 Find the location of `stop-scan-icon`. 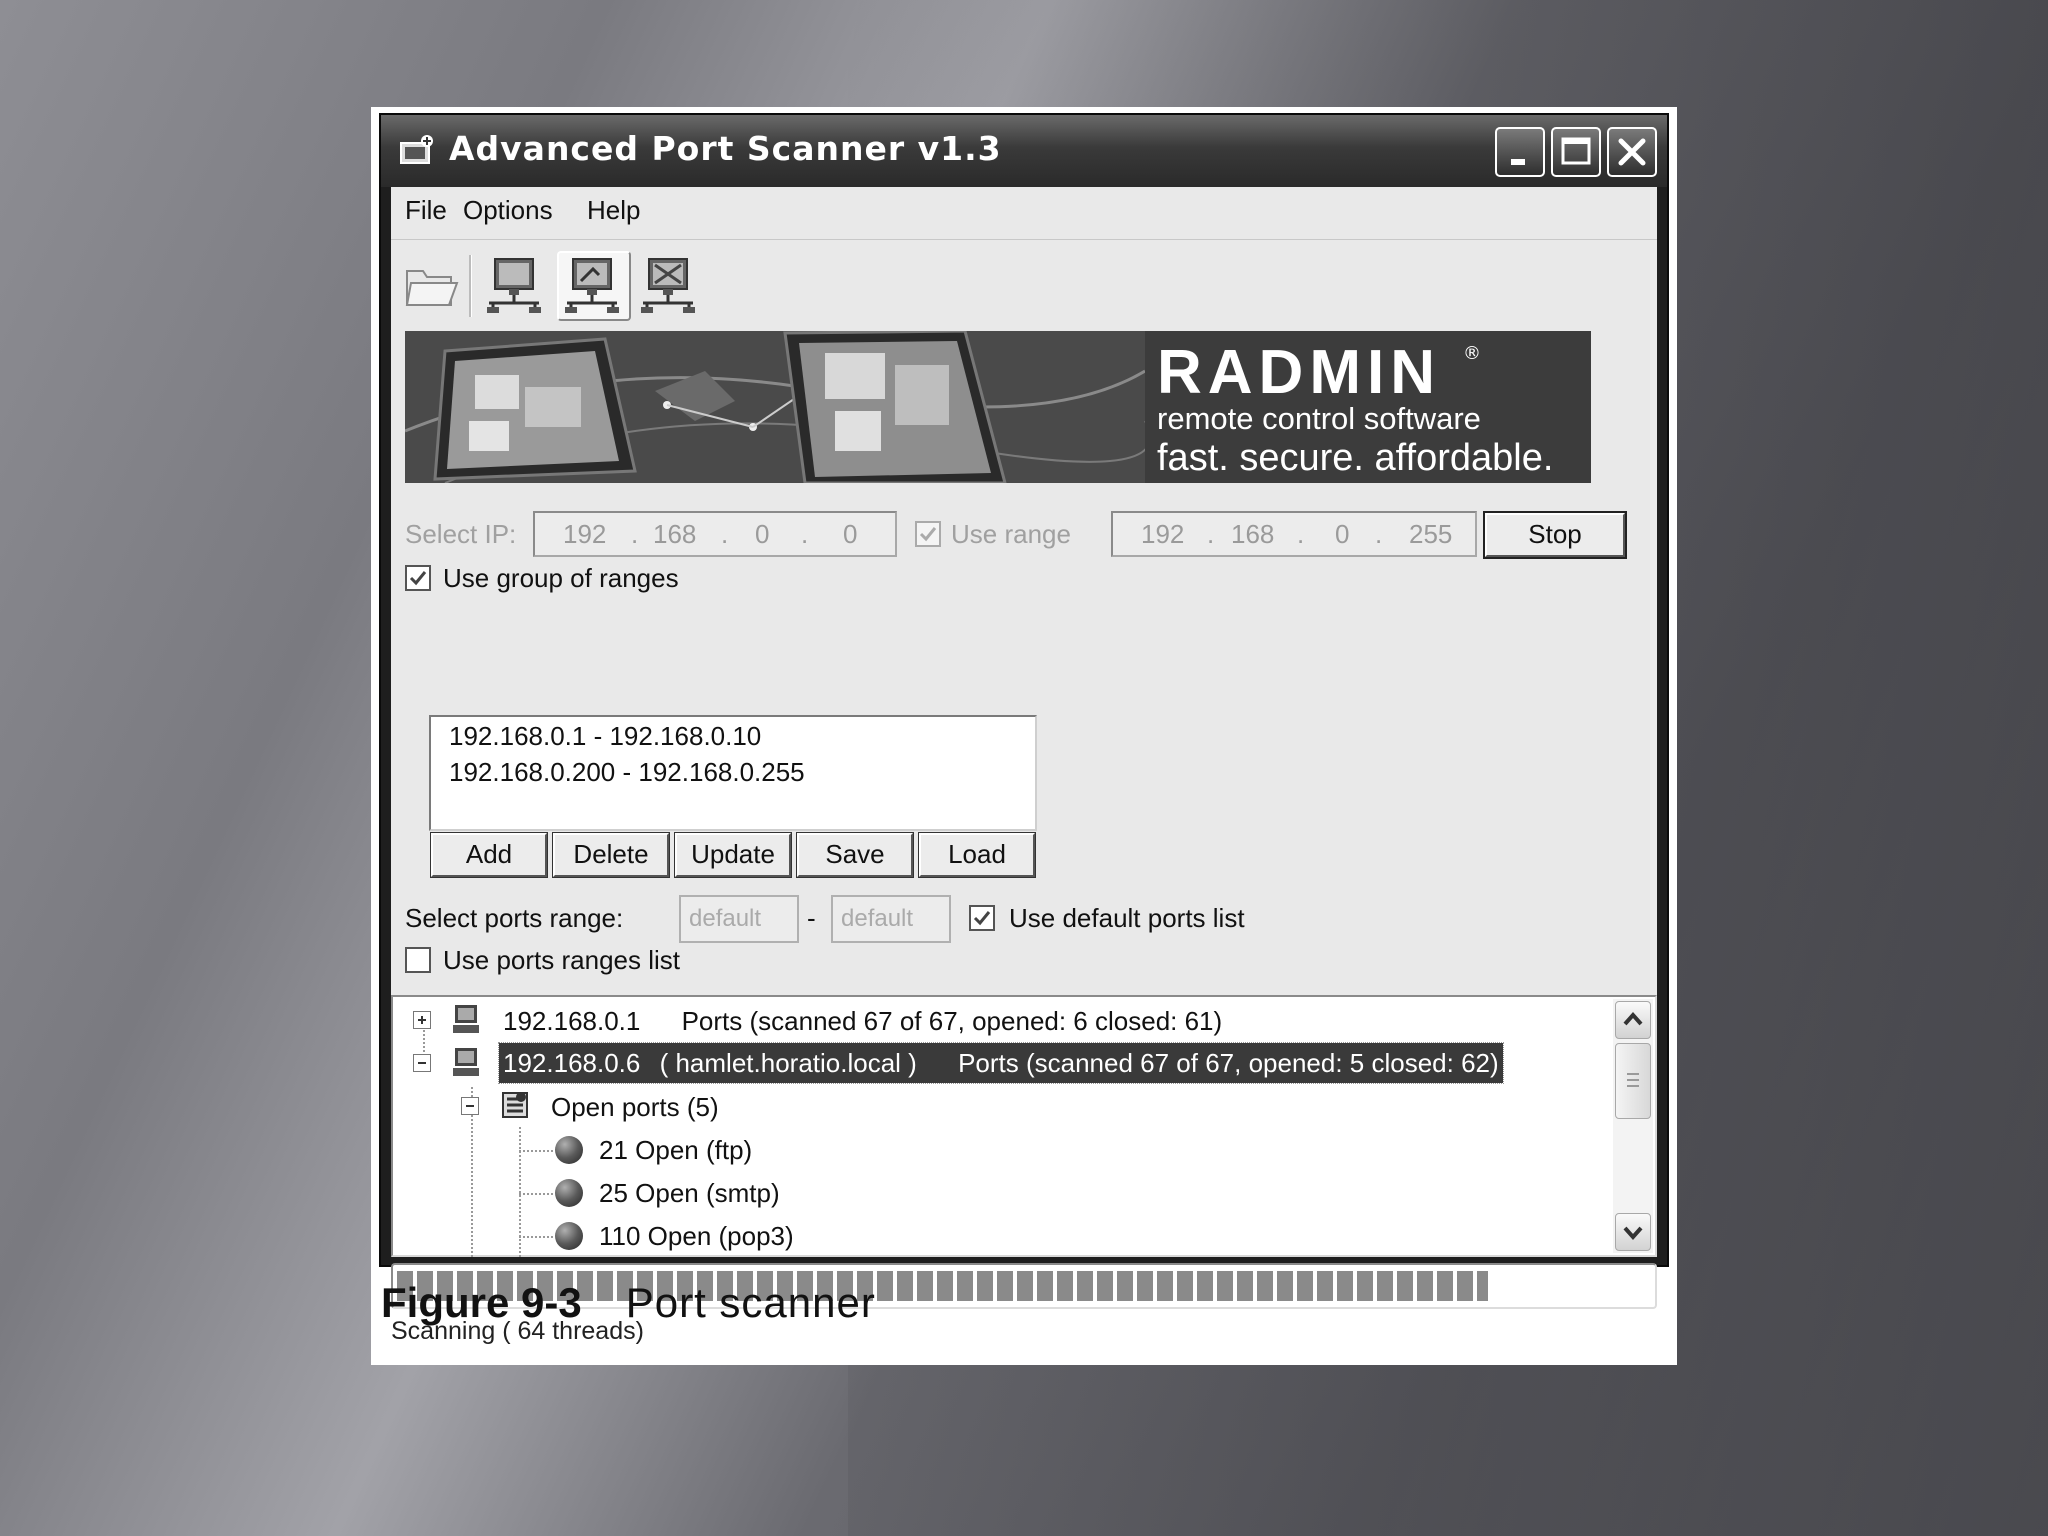

stop-scan-icon is located at coordinates (668, 285).